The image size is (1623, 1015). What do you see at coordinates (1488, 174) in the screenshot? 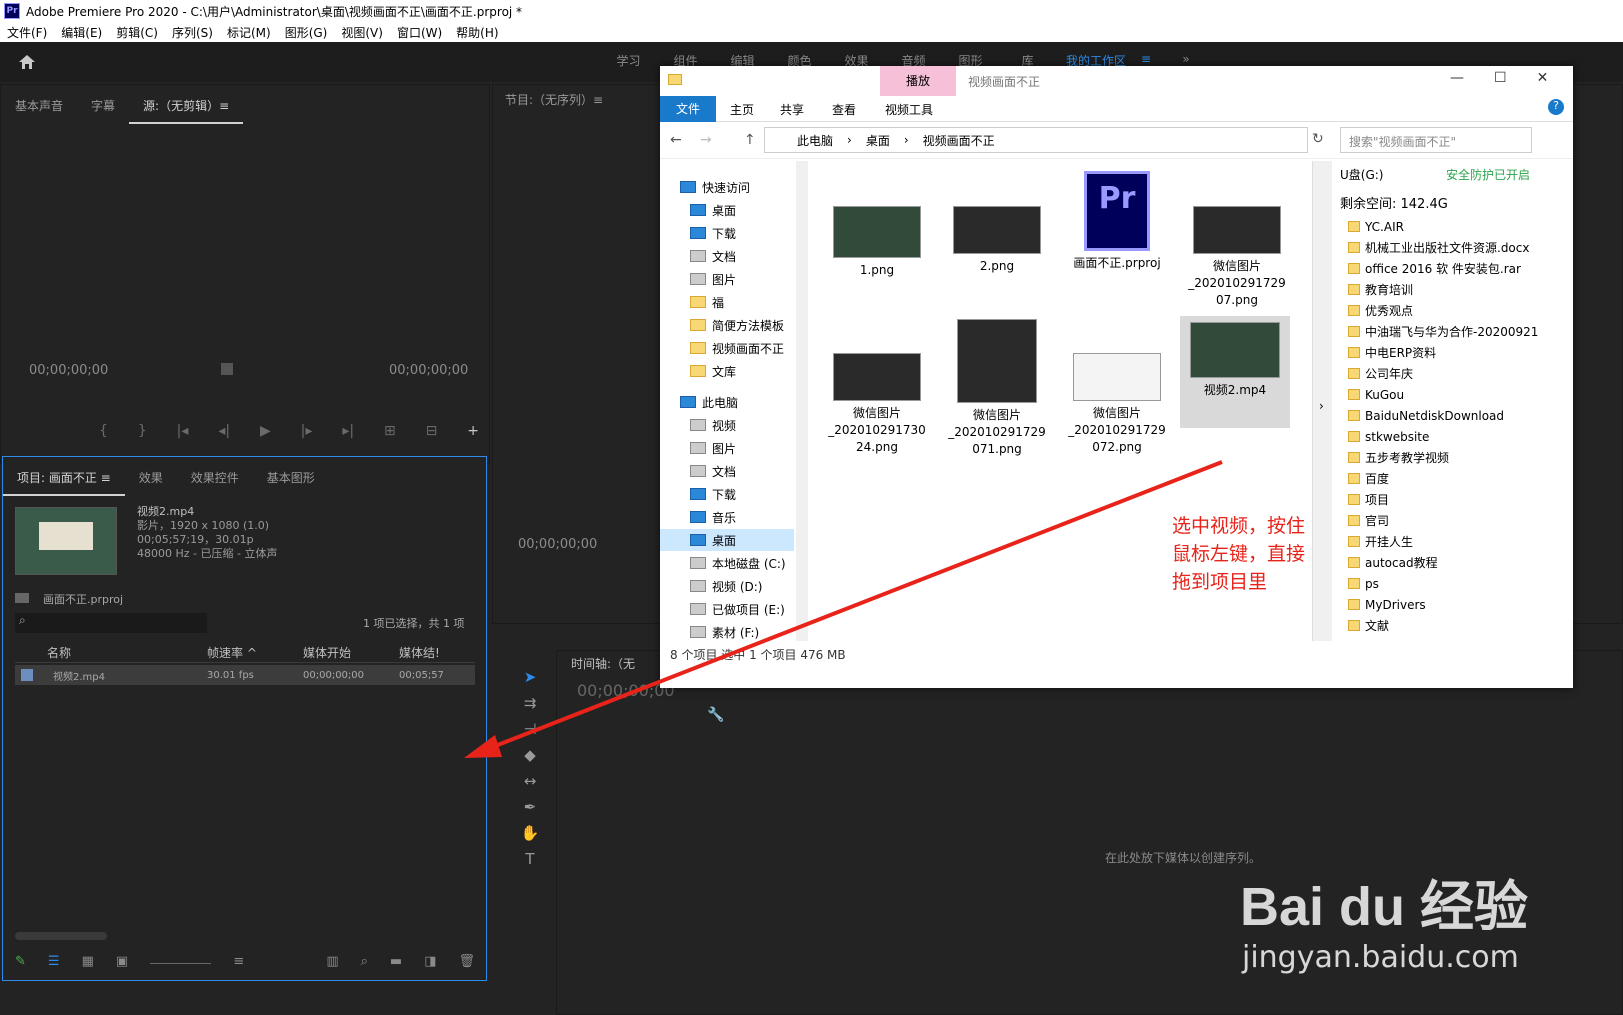
I see `usb-protection-status: 安全防护已开启` at bounding box center [1488, 174].